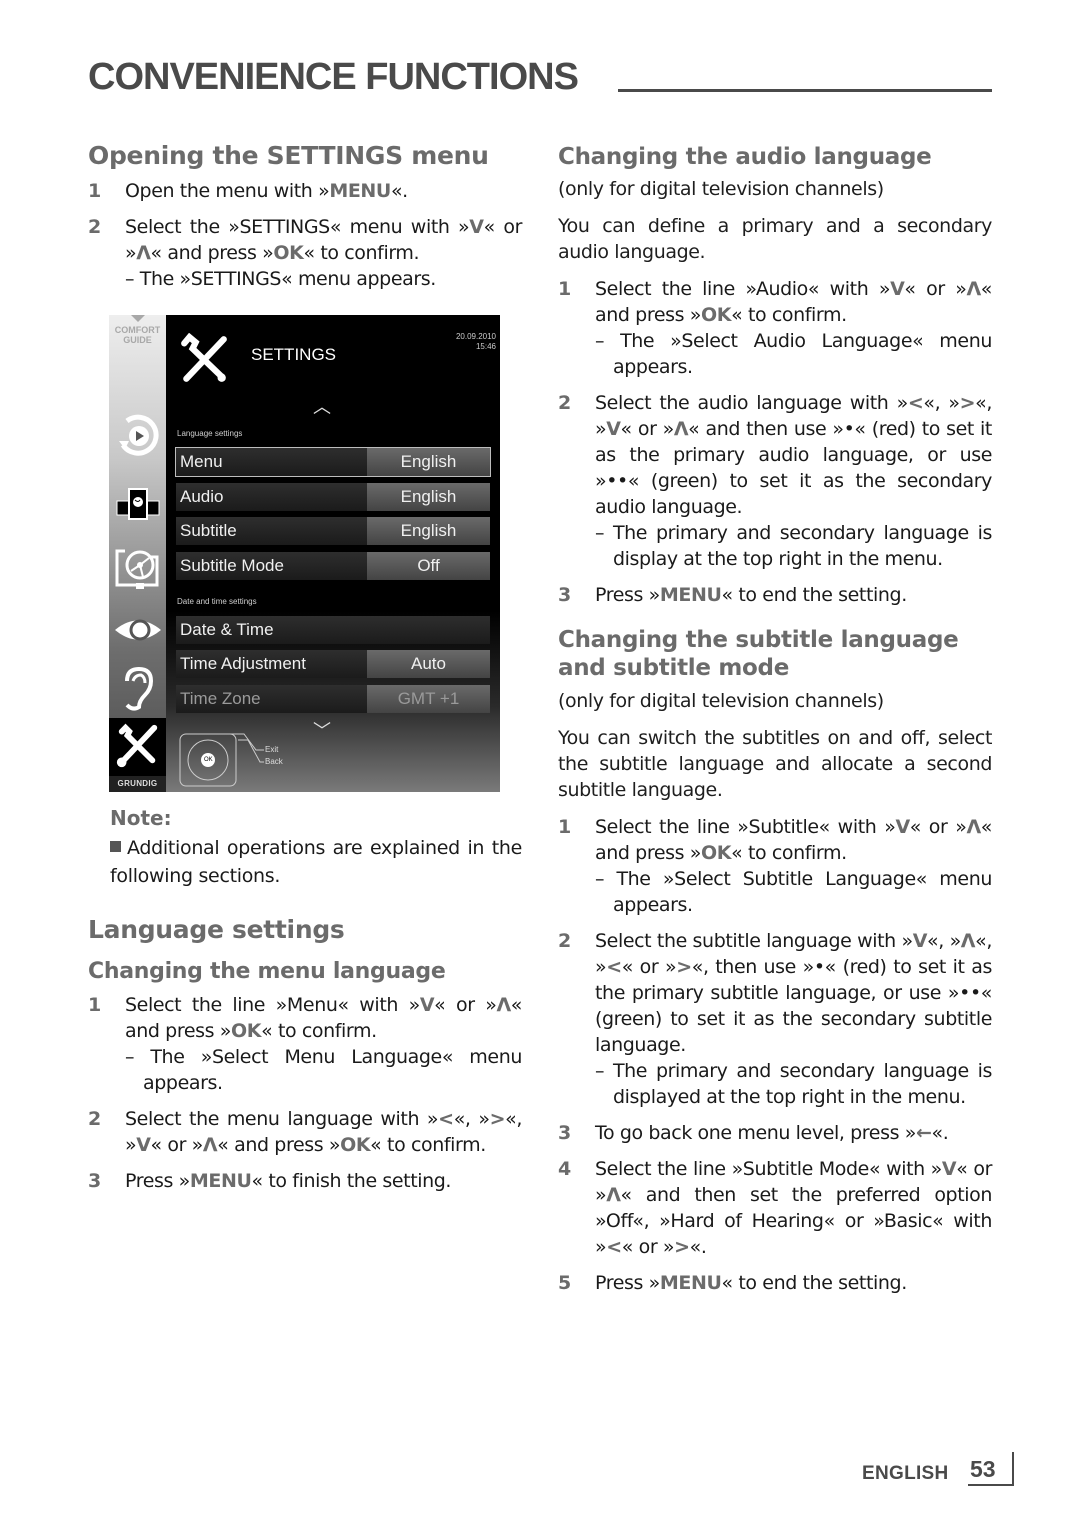 The height and width of the screenshot is (1532, 1080). What do you see at coordinates (805, 90) in the screenshot?
I see `title-rule` at bounding box center [805, 90].